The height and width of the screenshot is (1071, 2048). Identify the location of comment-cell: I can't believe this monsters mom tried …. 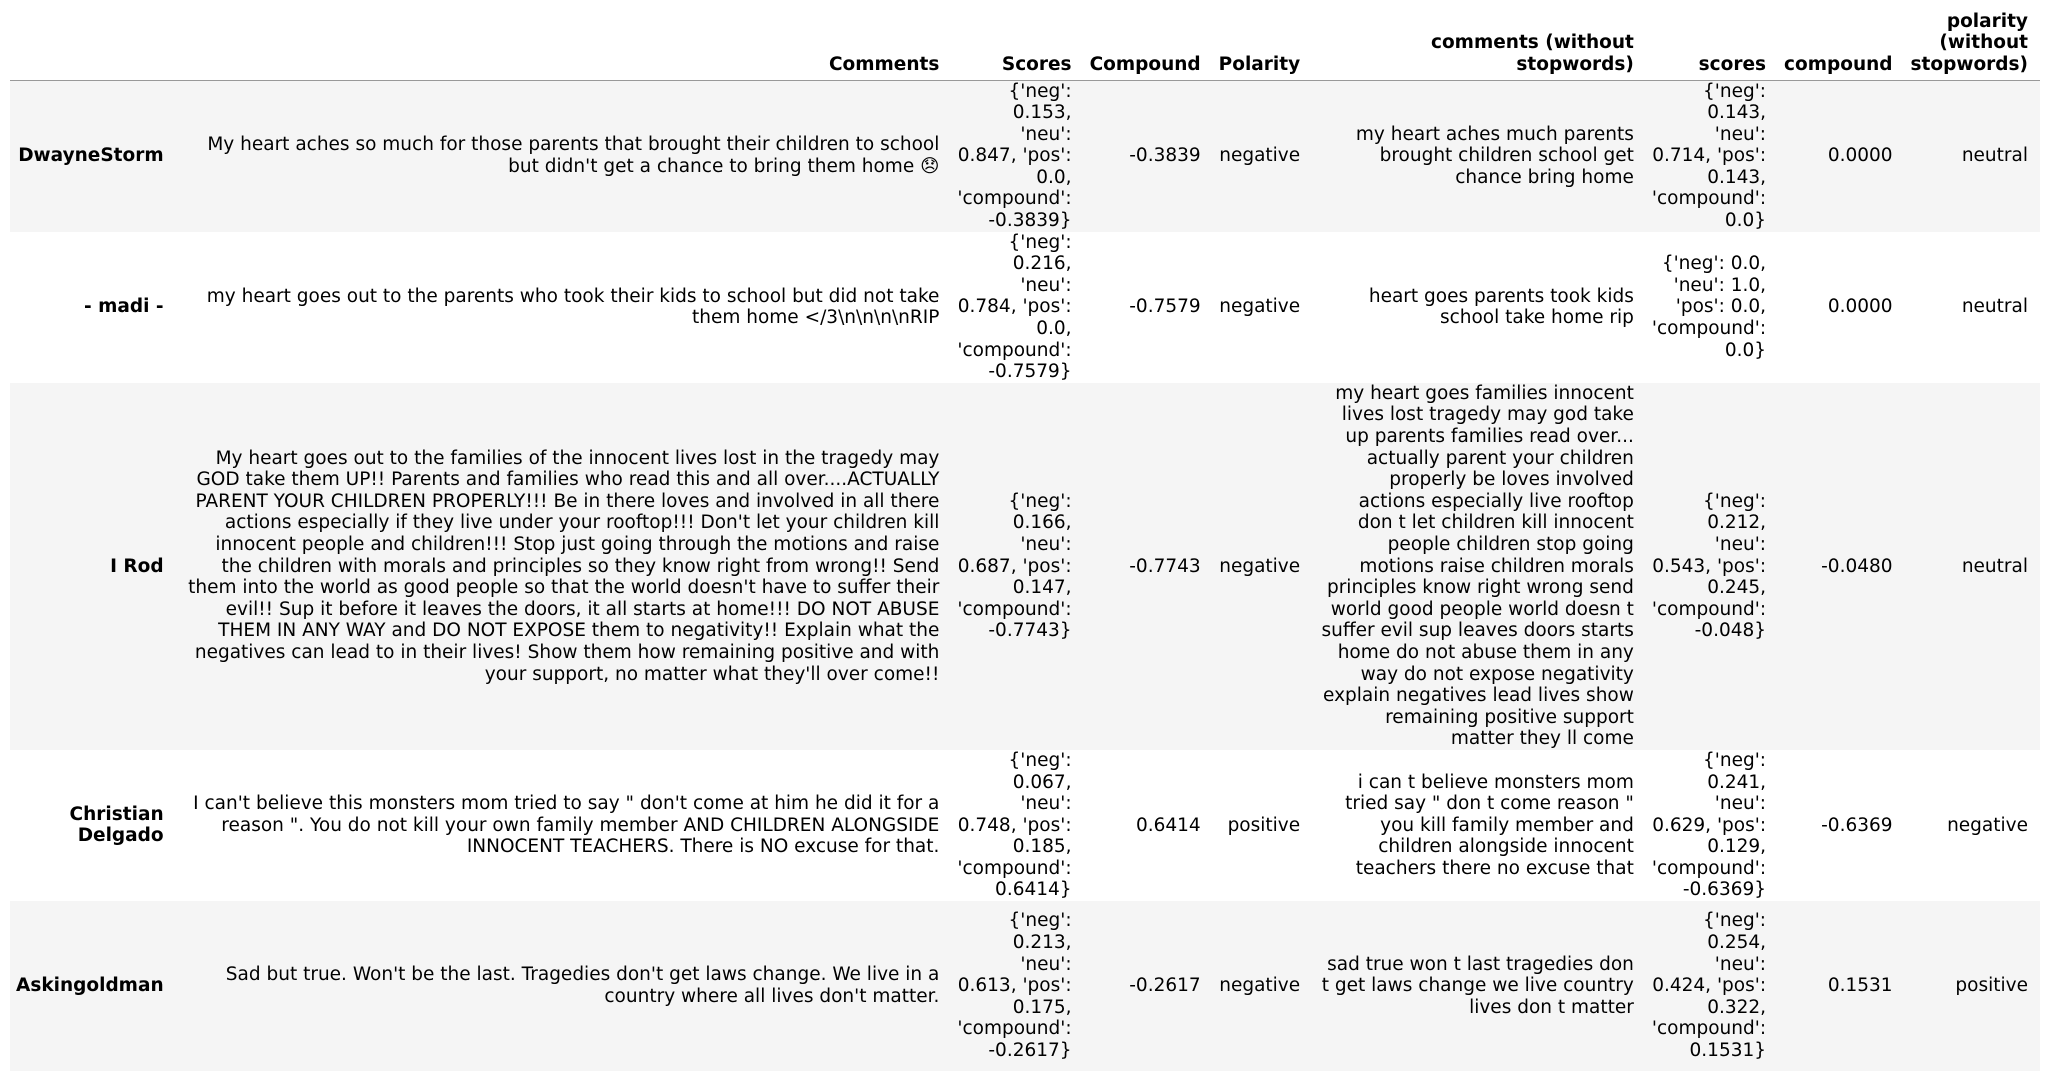
(566, 825).